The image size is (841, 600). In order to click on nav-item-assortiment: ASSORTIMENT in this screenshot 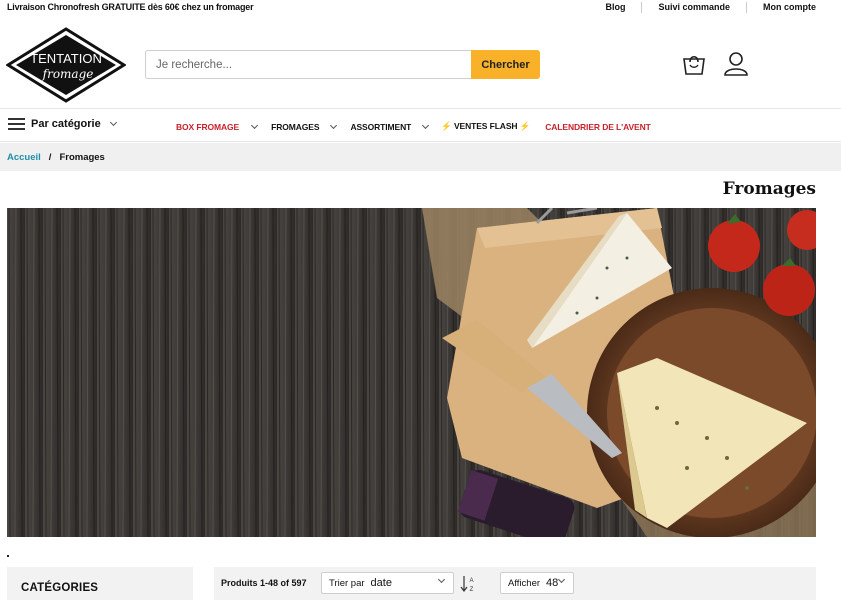, I will do `click(390, 126)`.